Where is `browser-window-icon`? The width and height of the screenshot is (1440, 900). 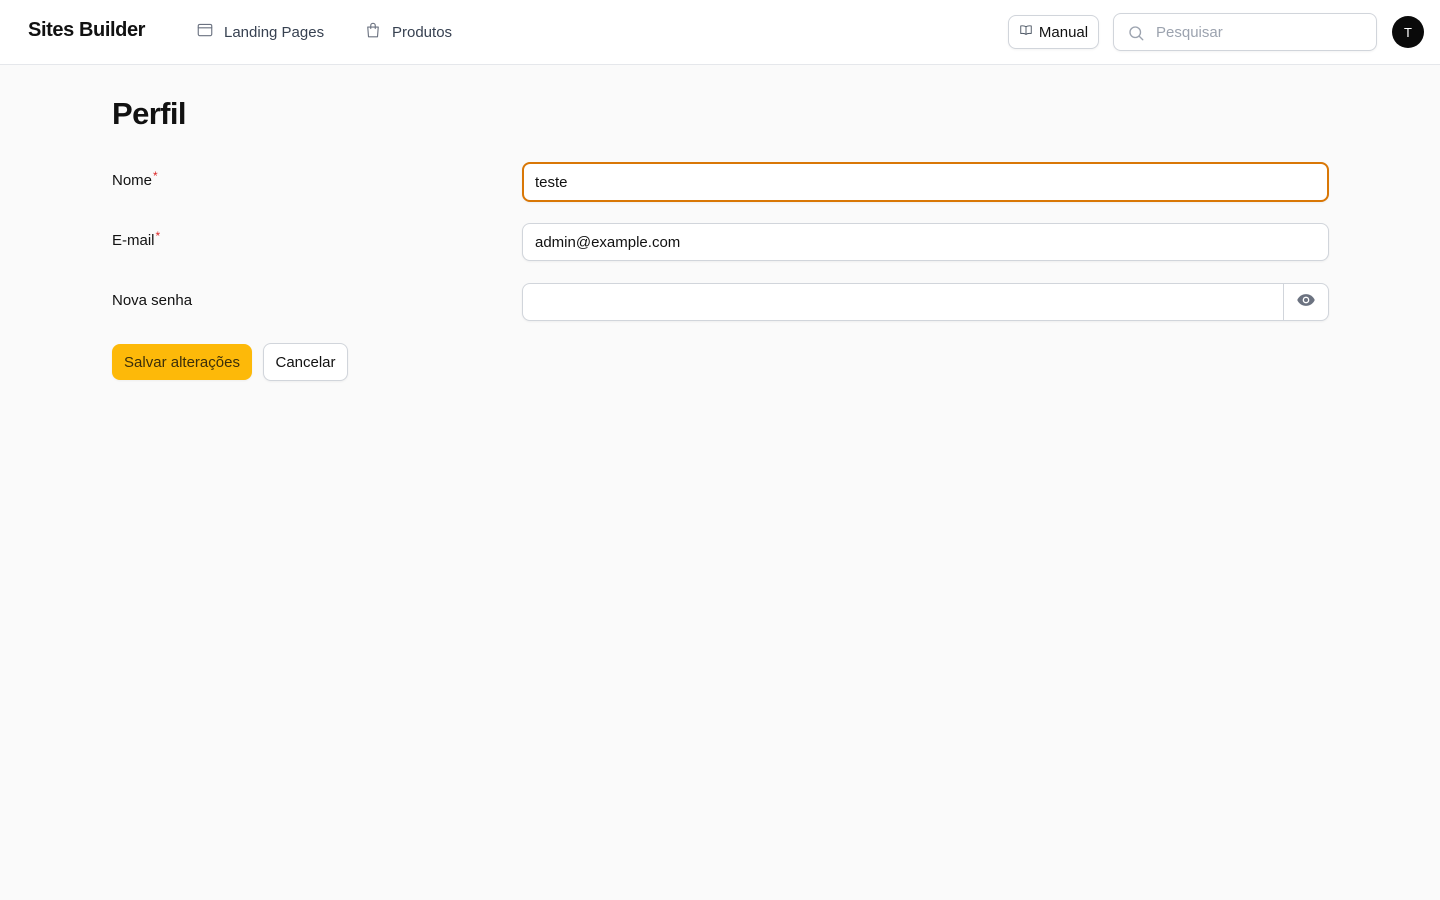
browser-window-icon is located at coordinates (205, 32).